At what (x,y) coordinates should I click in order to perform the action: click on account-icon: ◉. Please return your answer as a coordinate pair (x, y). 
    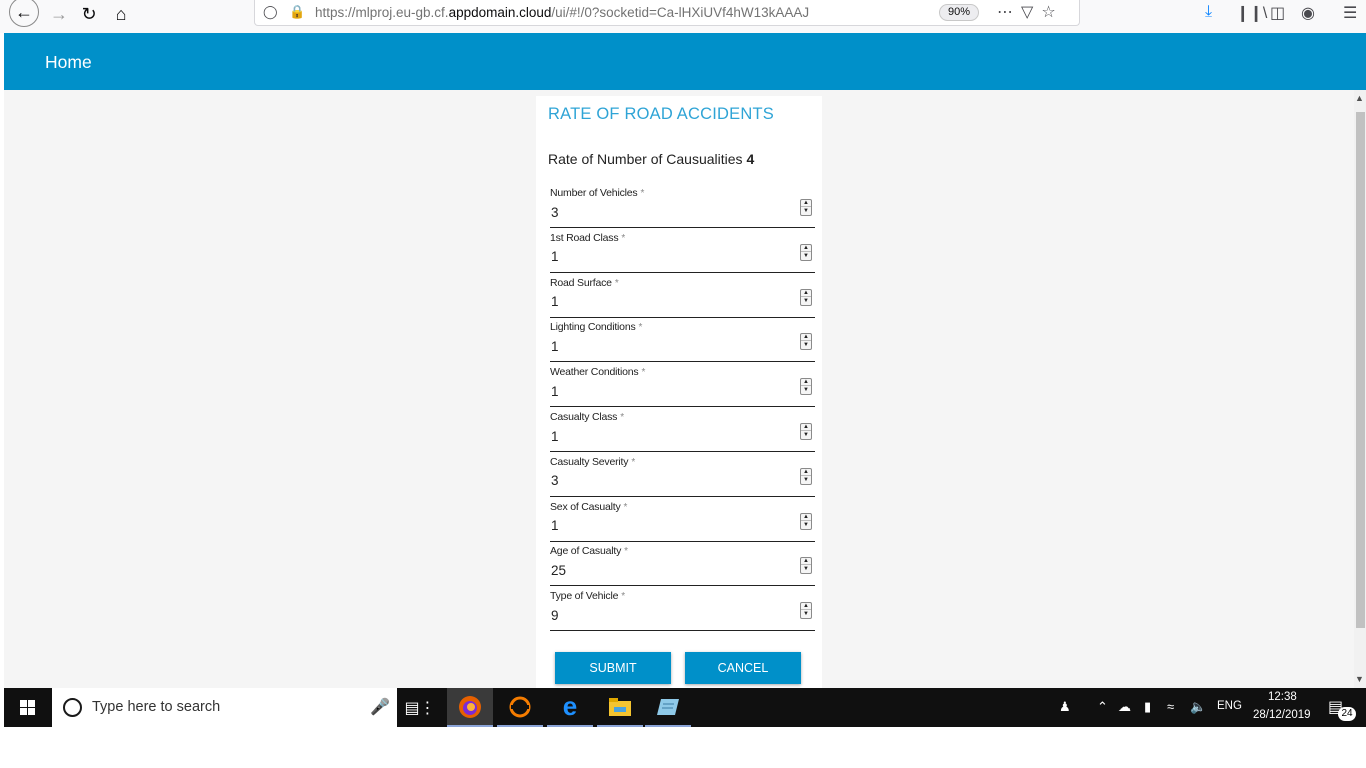
    Looking at the image, I should click on (1308, 13).